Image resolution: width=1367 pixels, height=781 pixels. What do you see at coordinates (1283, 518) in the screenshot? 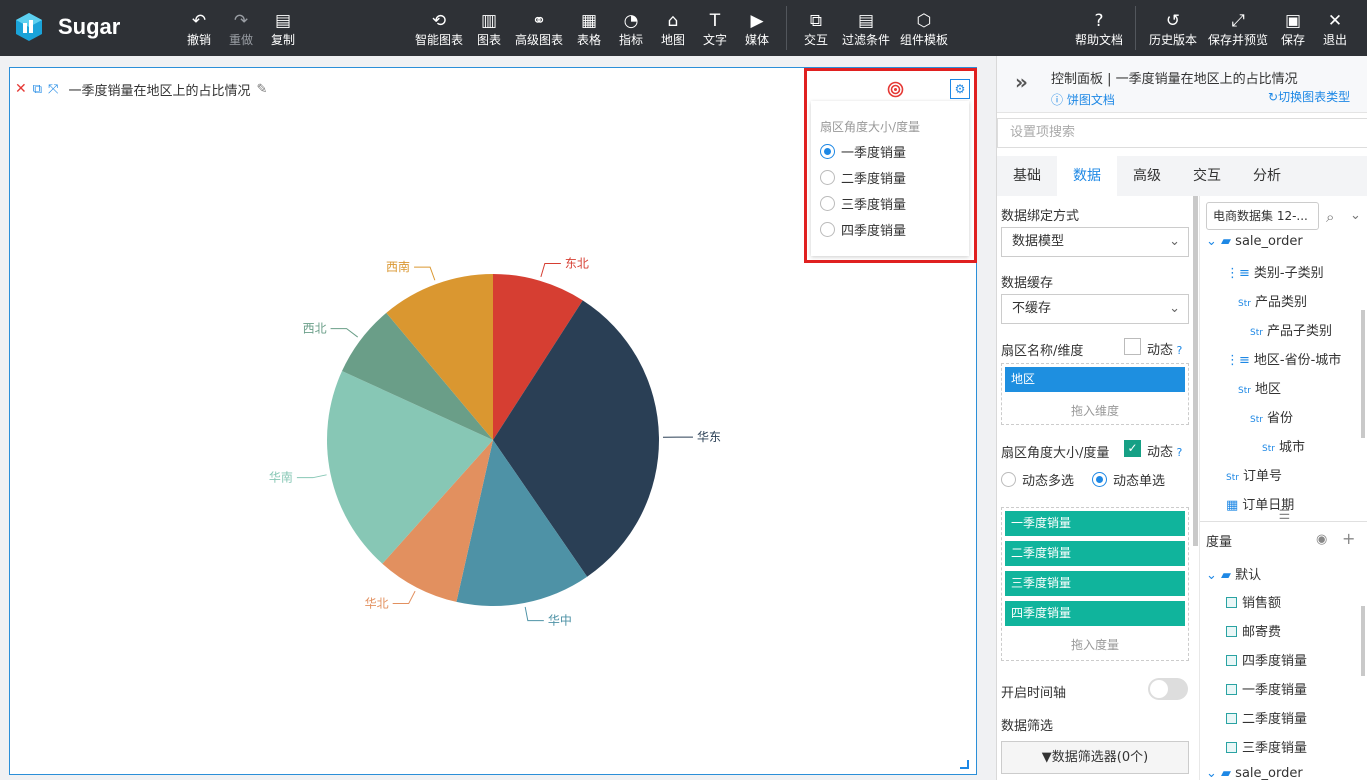
I see `resize-handle: ☰` at bounding box center [1283, 518].